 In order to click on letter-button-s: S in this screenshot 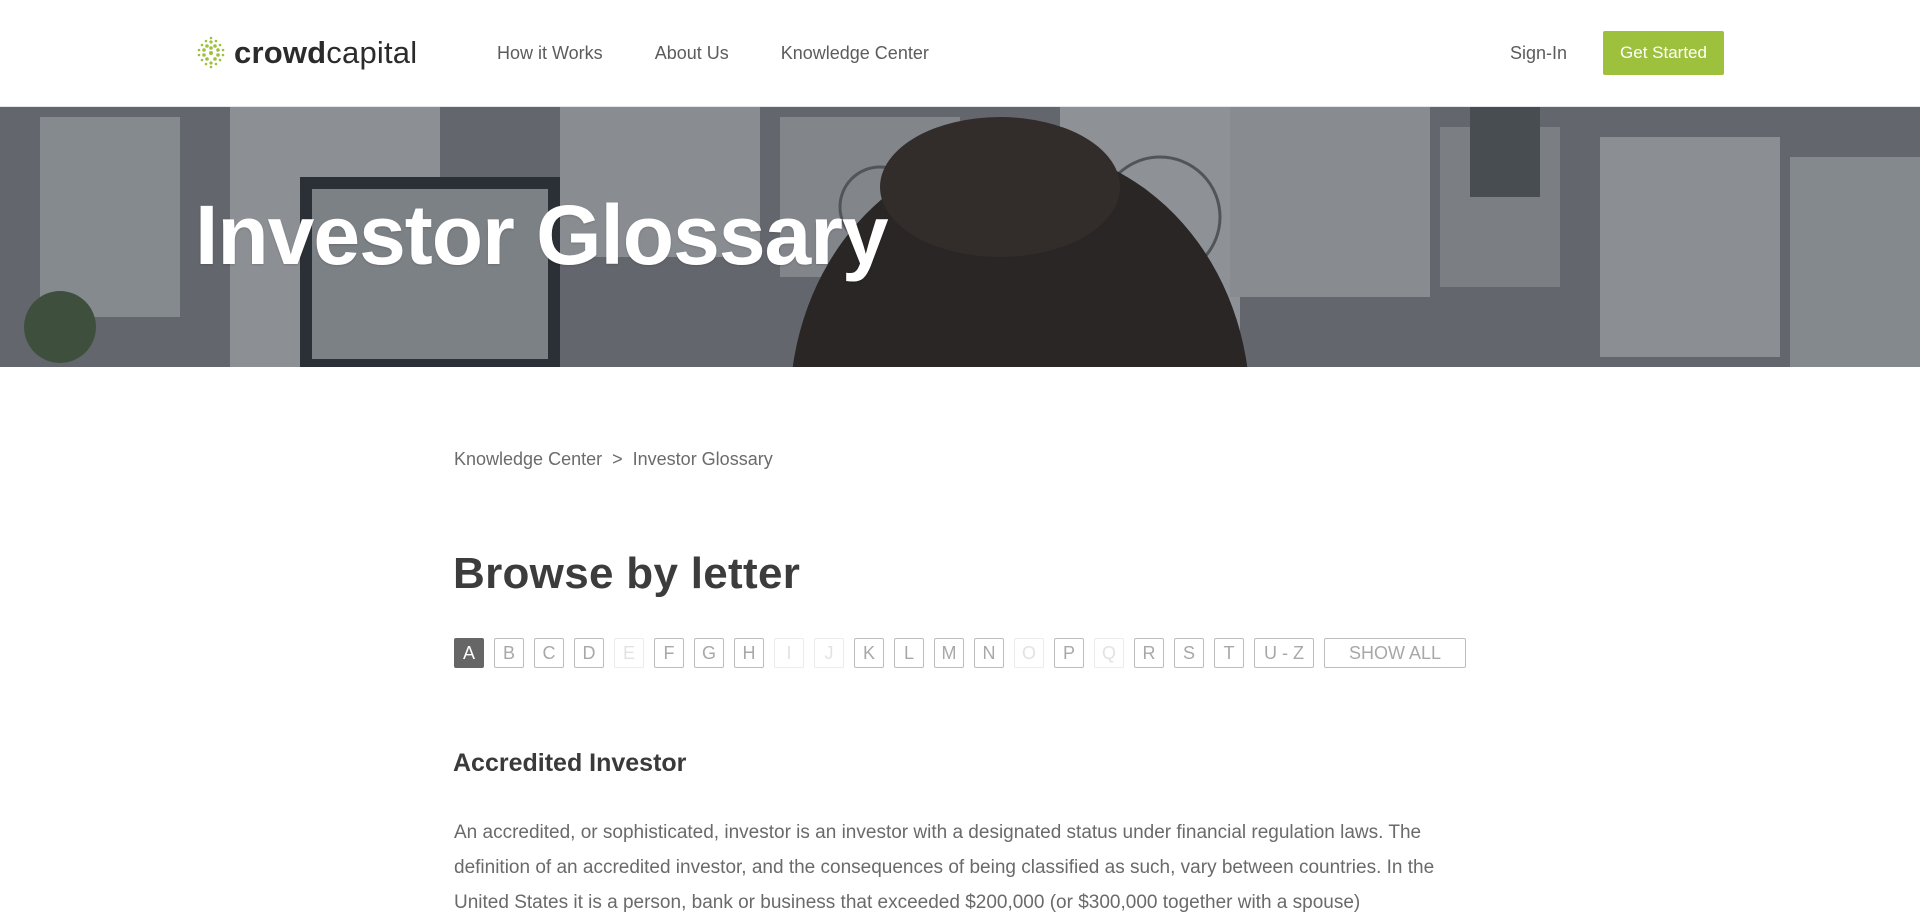, I will do `click(1189, 653)`.